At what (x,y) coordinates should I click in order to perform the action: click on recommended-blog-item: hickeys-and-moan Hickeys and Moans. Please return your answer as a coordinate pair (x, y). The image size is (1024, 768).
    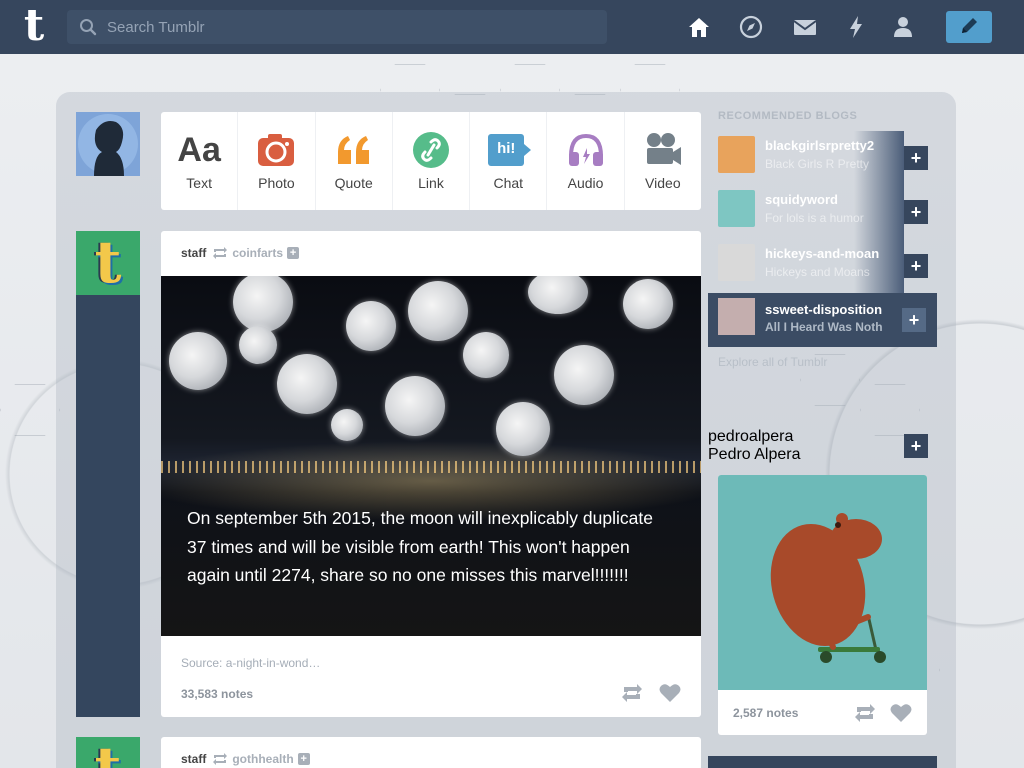
    Looking at the image, I should click on (806, 266).